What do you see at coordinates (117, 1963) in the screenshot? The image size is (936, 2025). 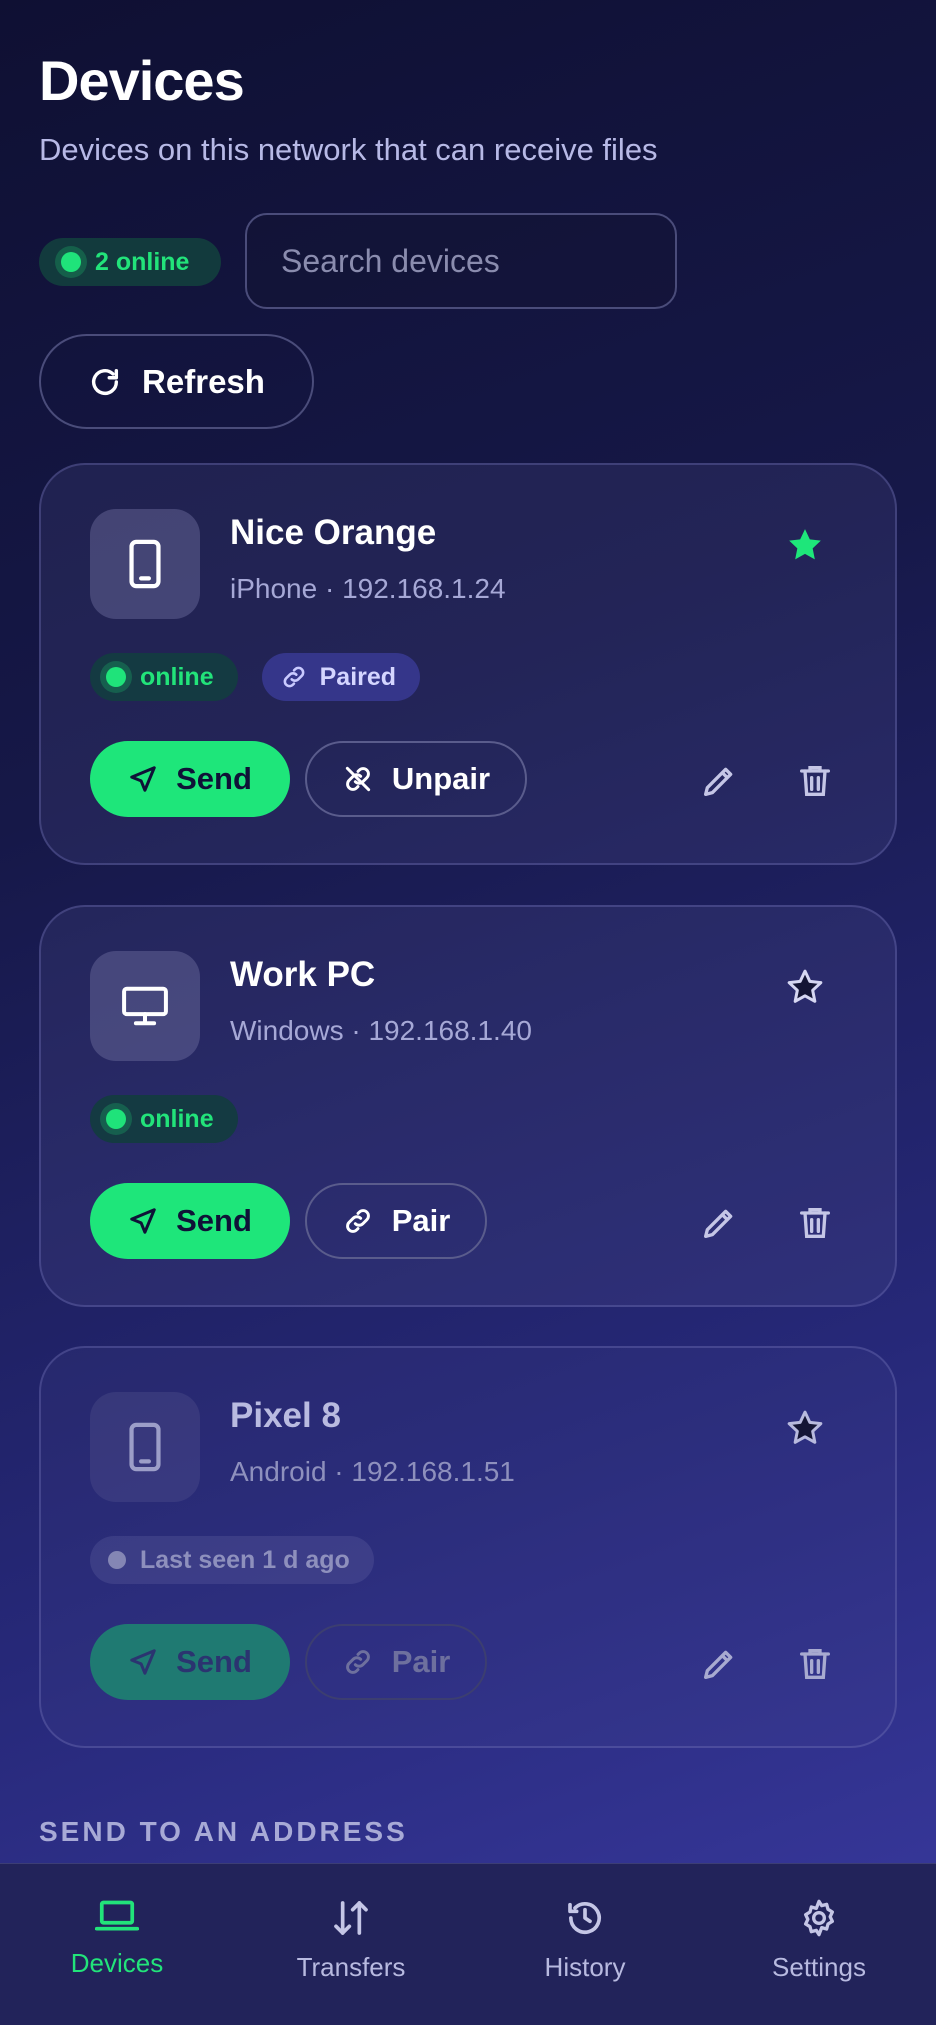 I see `nav-label: Devices` at bounding box center [117, 1963].